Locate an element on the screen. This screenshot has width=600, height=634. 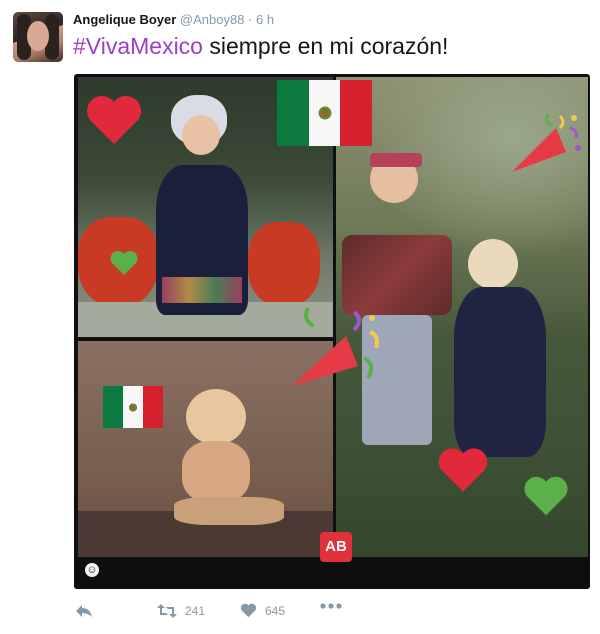
smiley-icon: ☺ is located at coordinates (92, 570).